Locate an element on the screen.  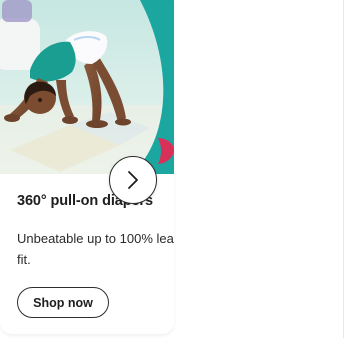
carousel-next-button is located at coordinates (133, 180).